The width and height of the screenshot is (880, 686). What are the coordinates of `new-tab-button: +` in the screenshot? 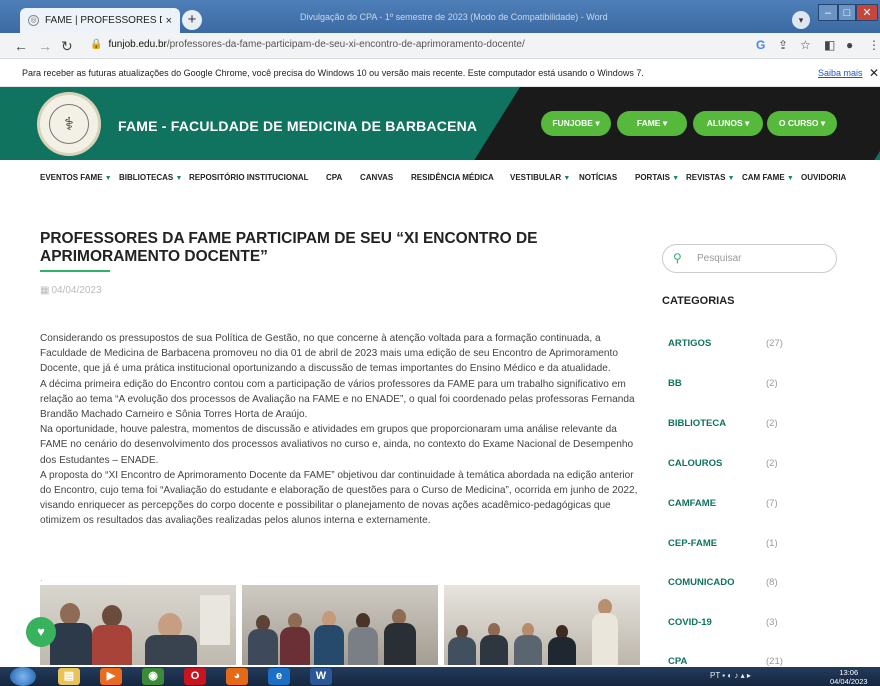 It's located at (192, 20).